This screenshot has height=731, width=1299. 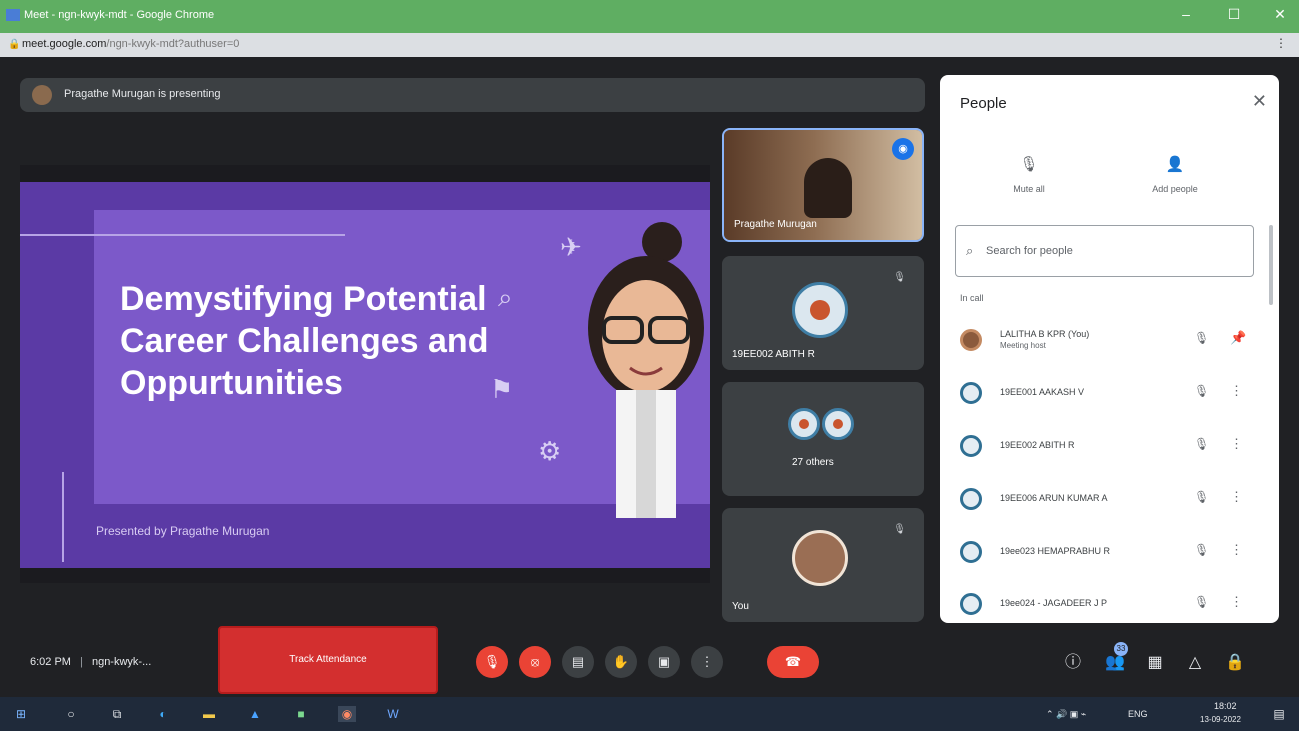 I want to click on participant-row: 19EE002 ABITH R 🎙 ⋮, so click(x=1109, y=447).